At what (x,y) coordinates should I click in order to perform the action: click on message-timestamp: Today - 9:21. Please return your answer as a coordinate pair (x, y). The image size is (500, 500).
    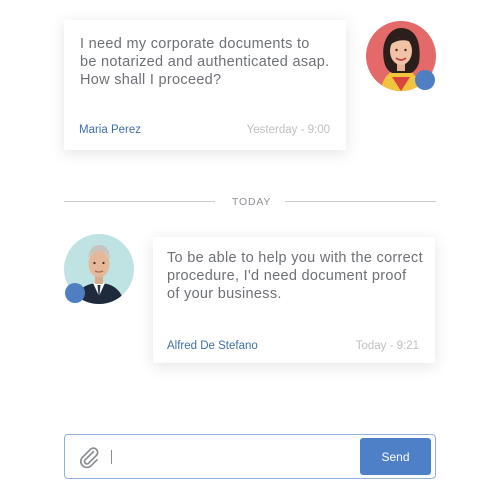
    Looking at the image, I should click on (387, 346).